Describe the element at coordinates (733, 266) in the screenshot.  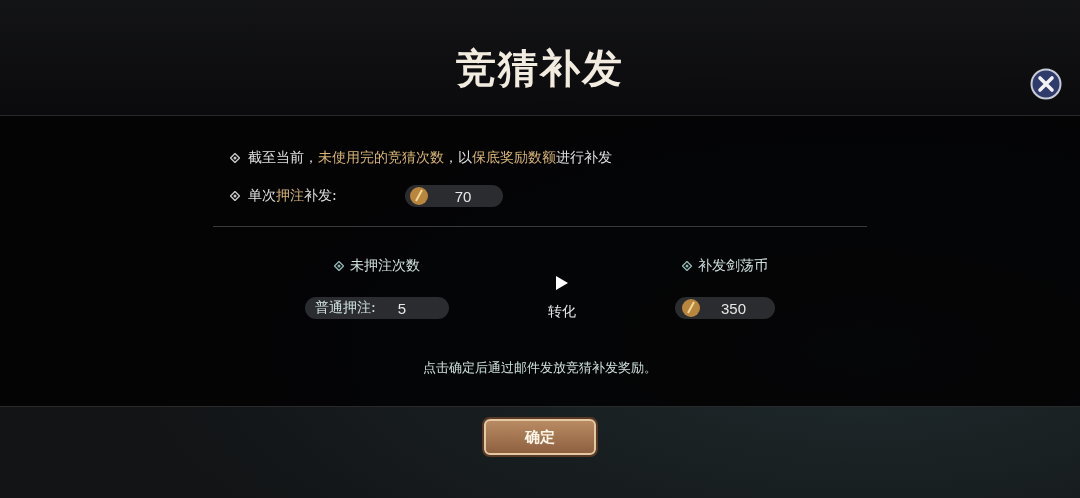
I see `section-heading: 补发剑荡币` at that location.